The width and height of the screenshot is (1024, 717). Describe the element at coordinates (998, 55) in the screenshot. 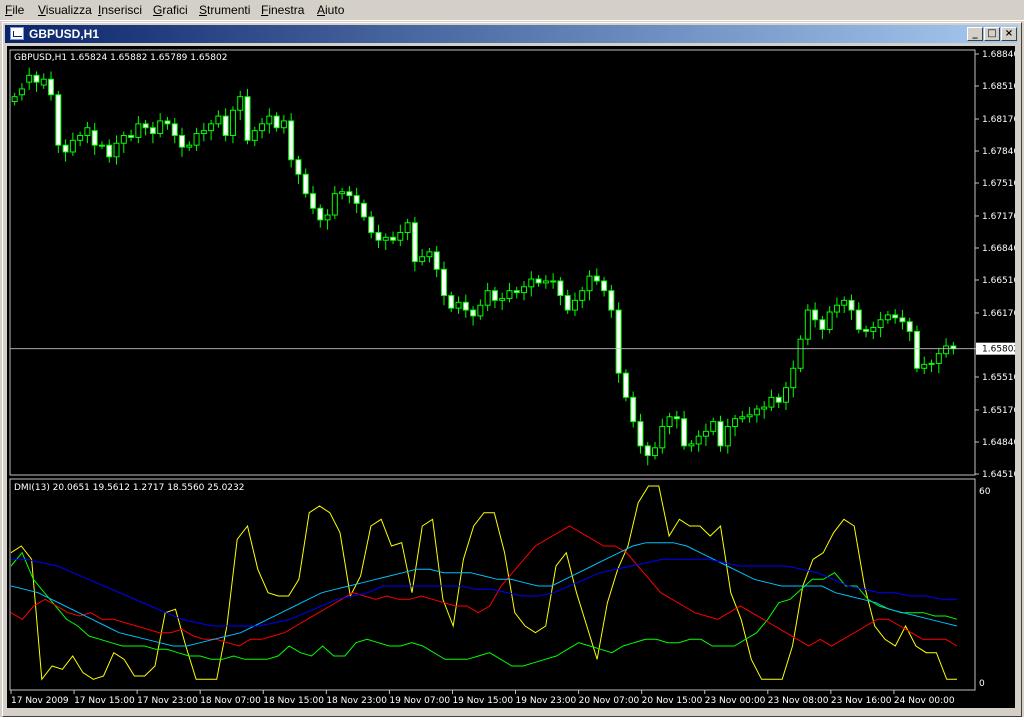

I see `price-tick-label: 1.68840` at that location.